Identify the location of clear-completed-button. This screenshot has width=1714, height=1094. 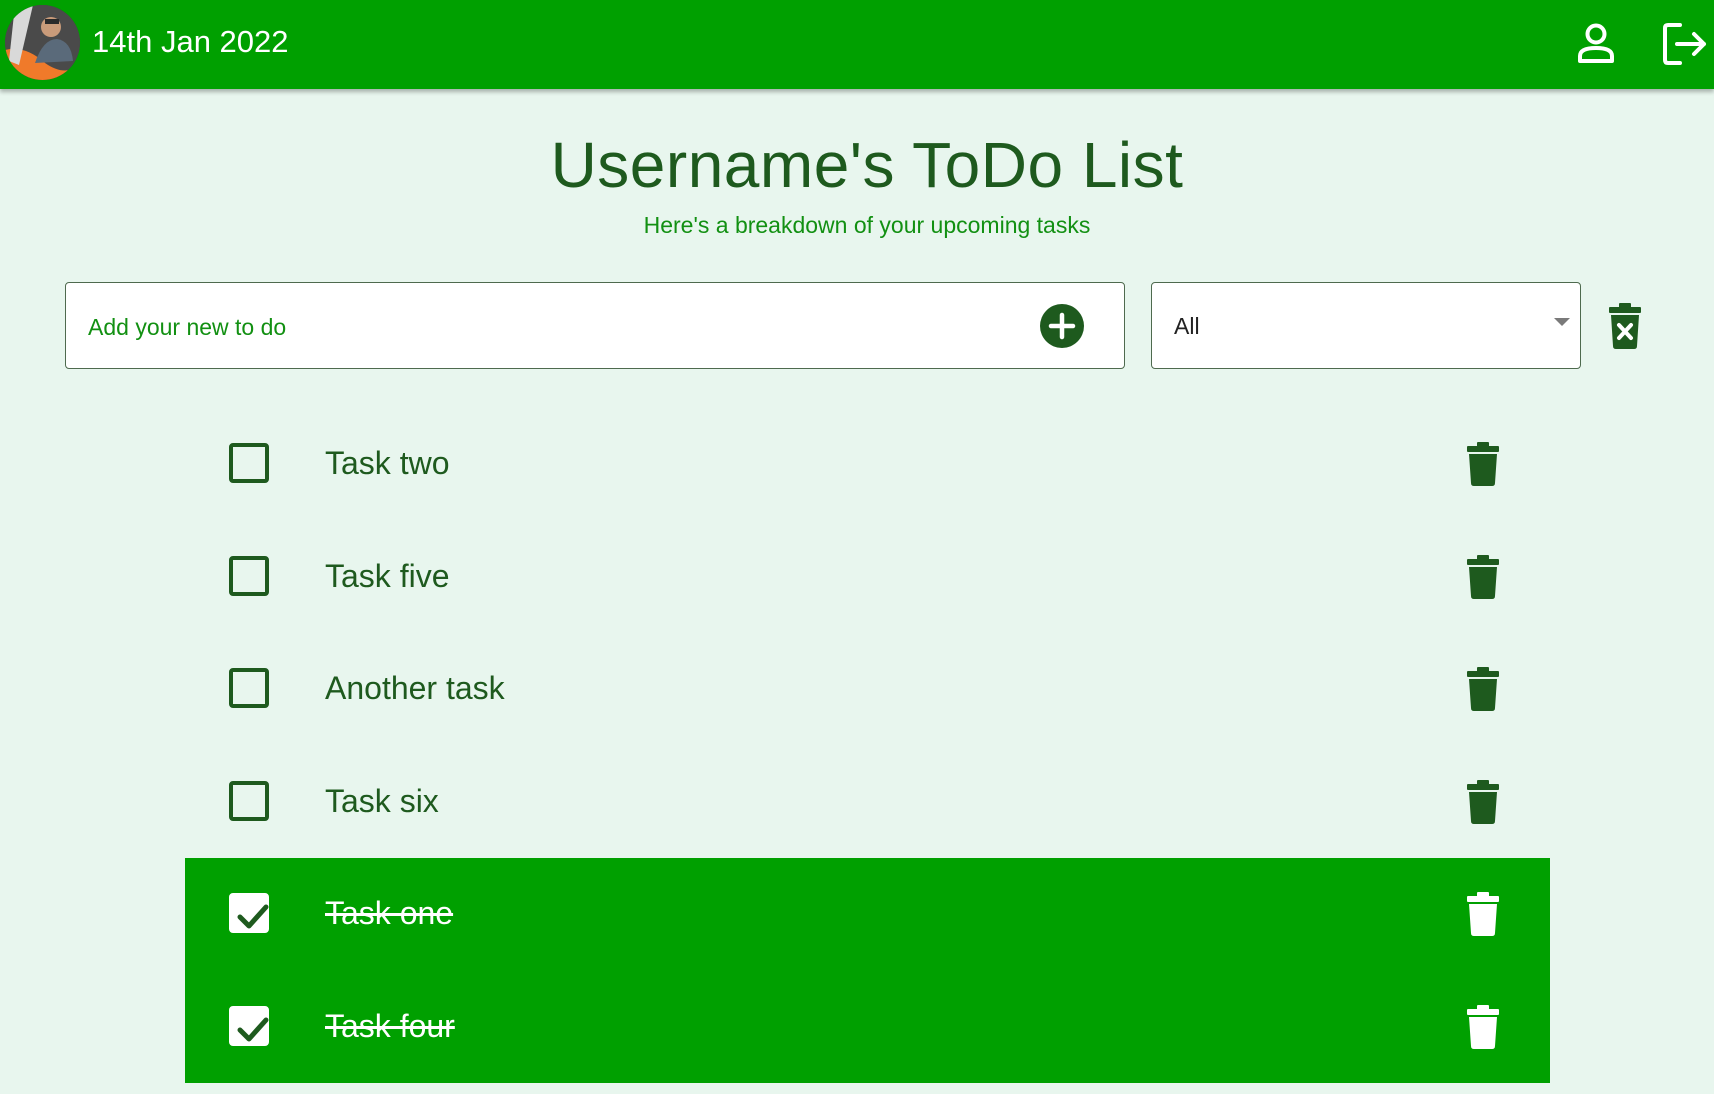
(1625, 326).